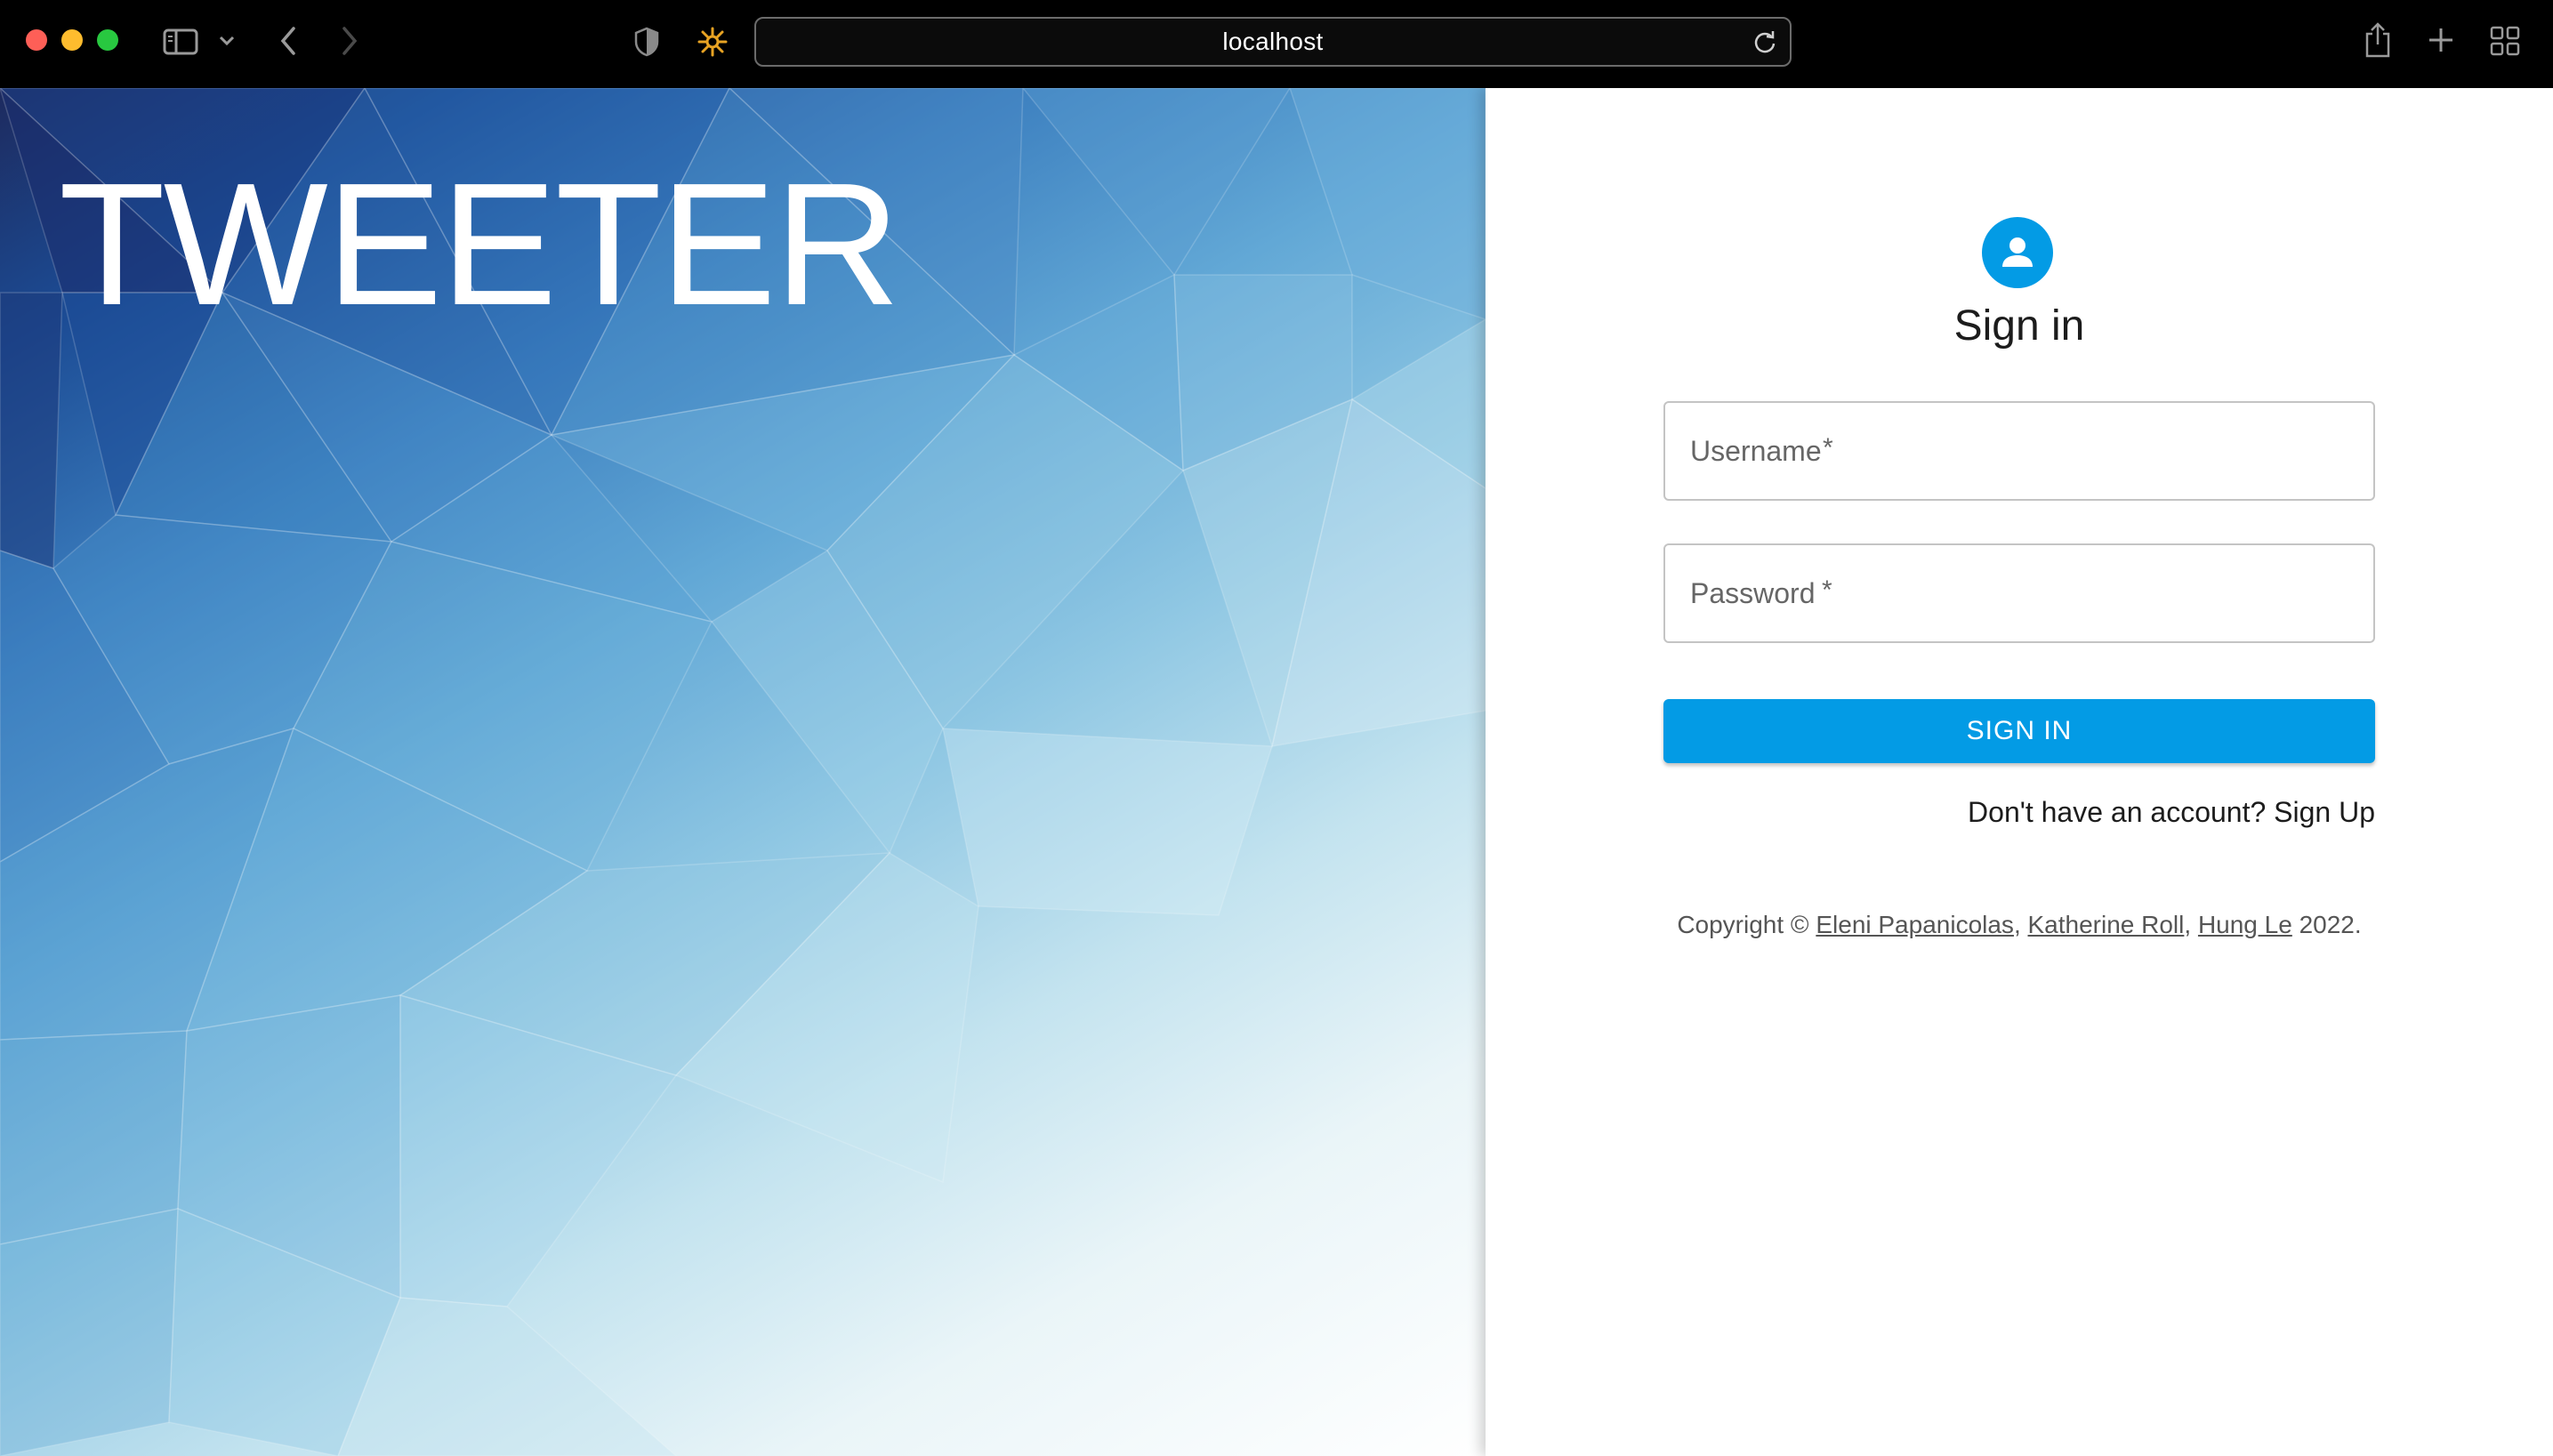  What do you see at coordinates (181, 42) in the screenshot?
I see `sidebar-icon` at bounding box center [181, 42].